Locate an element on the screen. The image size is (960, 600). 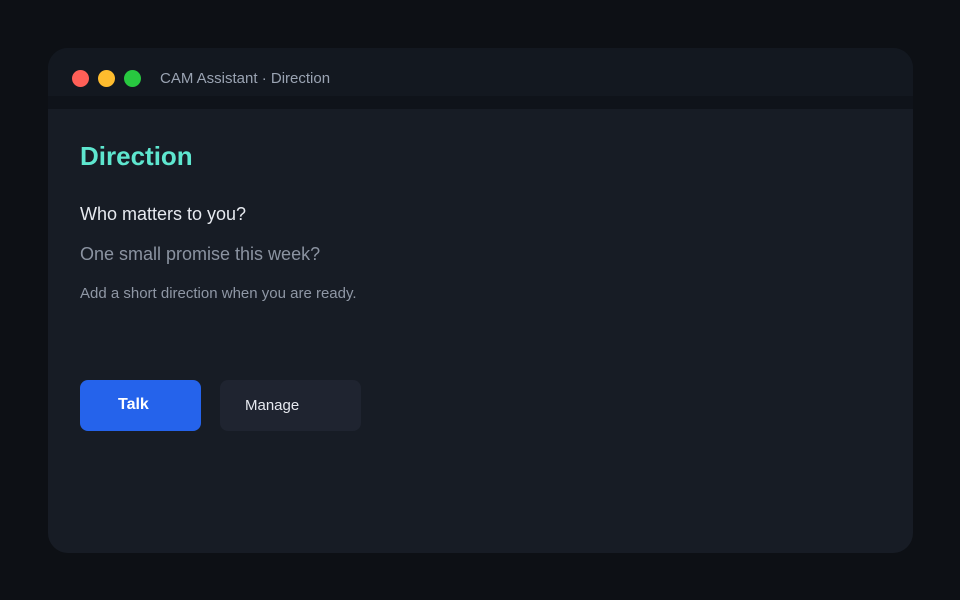
window-title: CAM Assistant · Direction is located at coordinates (245, 78).